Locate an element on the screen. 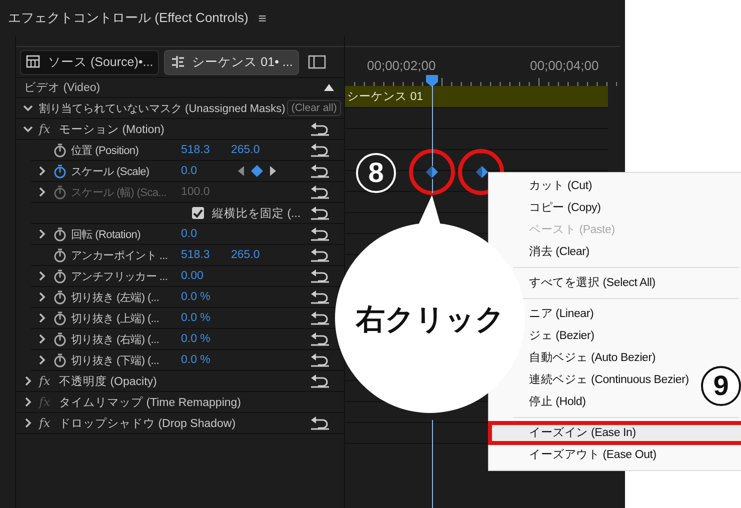 This screenshot has height=508, width=741. menu-item: コピー (Copy) is located at coordinates (565, 208).